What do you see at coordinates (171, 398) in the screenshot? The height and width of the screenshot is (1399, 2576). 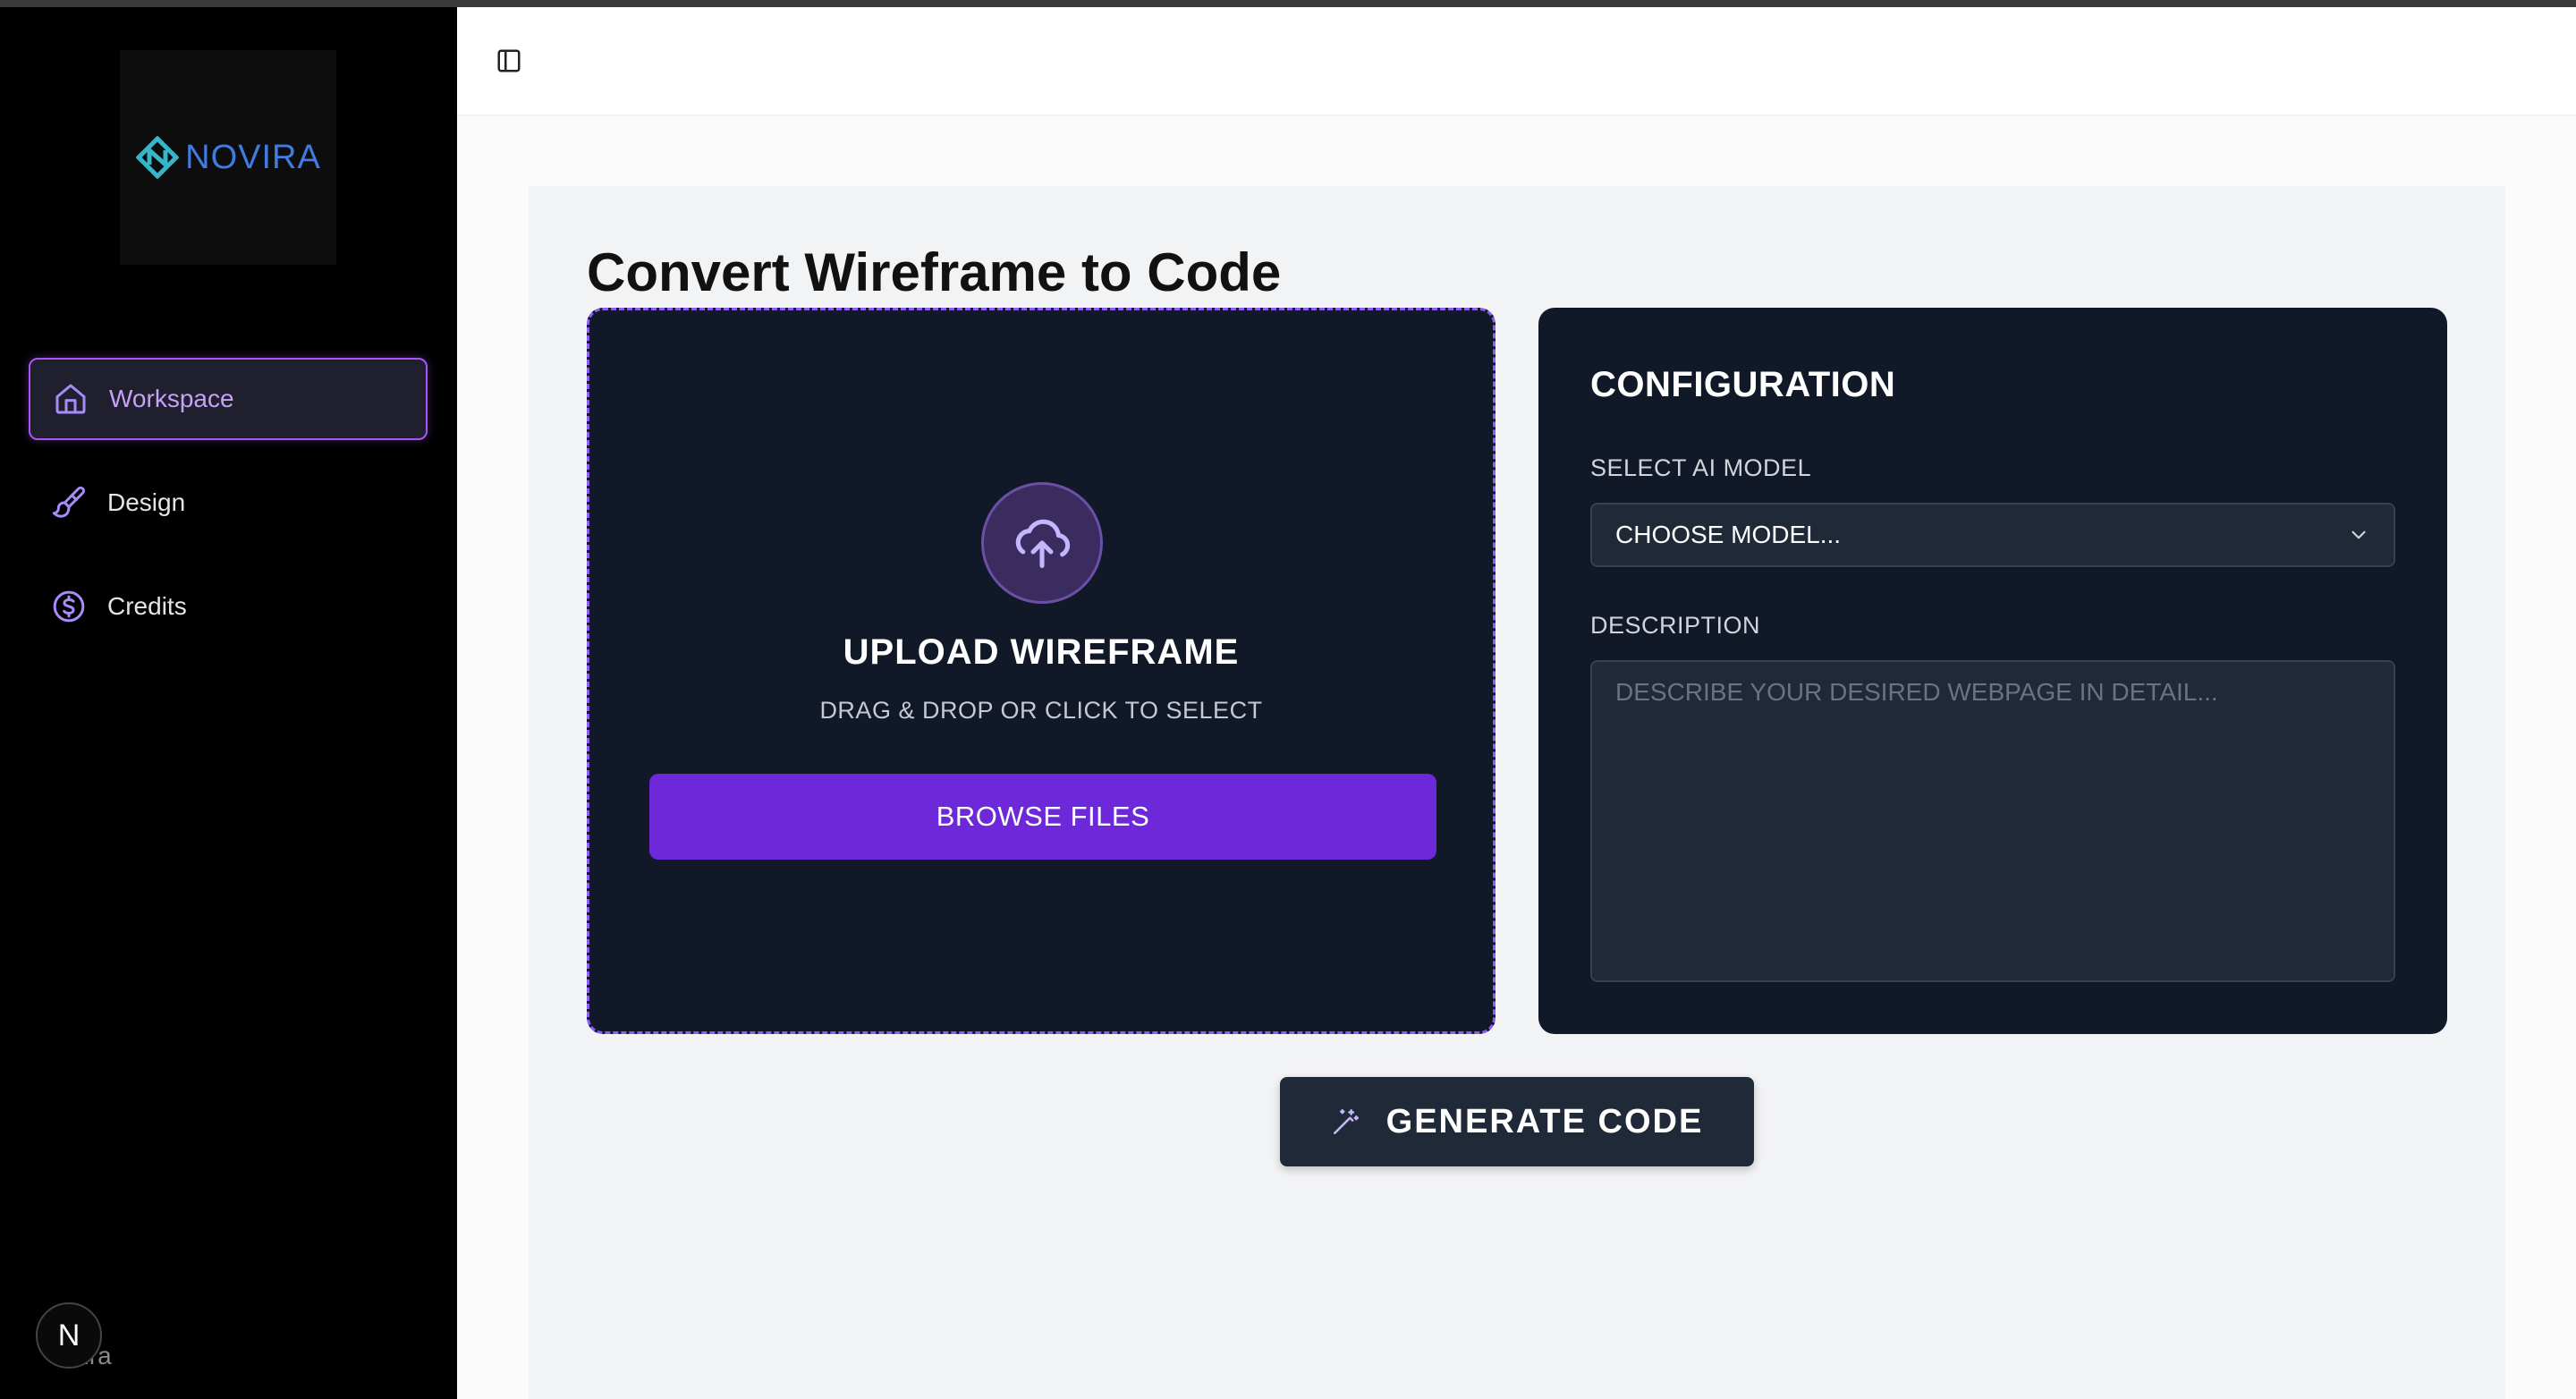 I see `sidebar-item-label: Workspace` at bounding box center [171, 398].